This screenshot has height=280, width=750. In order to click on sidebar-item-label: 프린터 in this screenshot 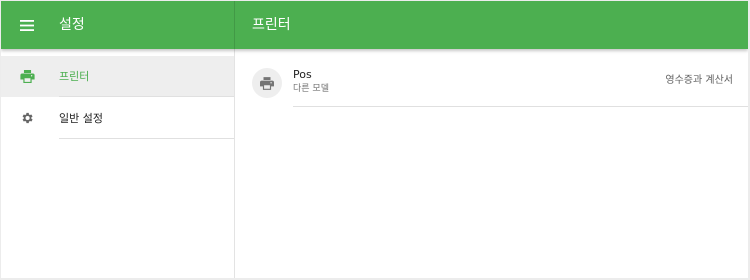, I will do `click(74, 76)`.